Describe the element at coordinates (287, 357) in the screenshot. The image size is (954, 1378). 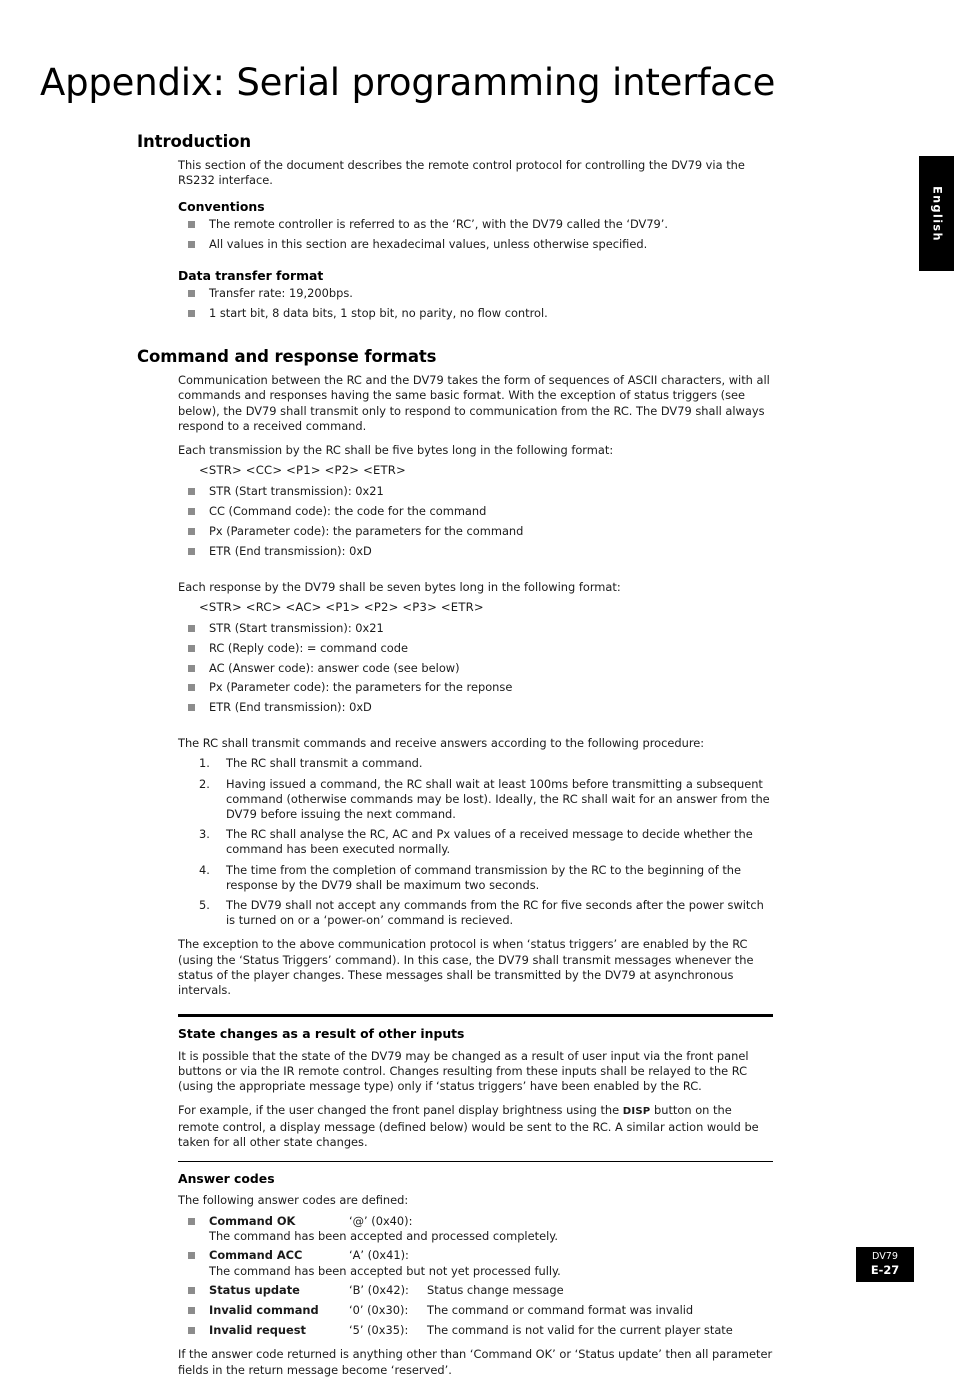
I see `heading-command-and-response-formats: Command and response formats` at that location.